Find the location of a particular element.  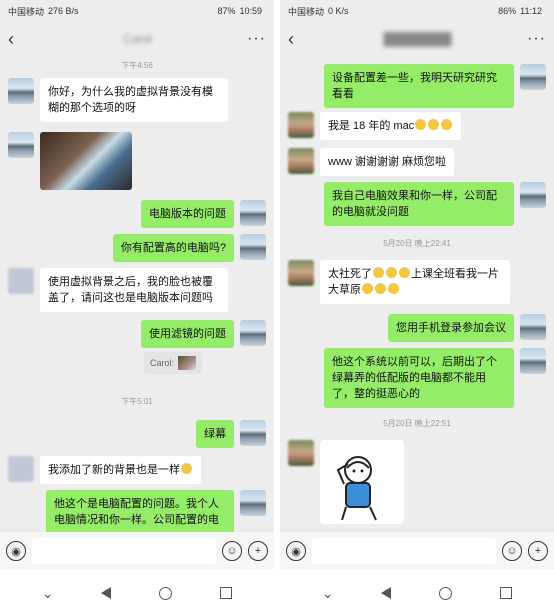

contact-name: Carol is located at coordinates (137, 39).